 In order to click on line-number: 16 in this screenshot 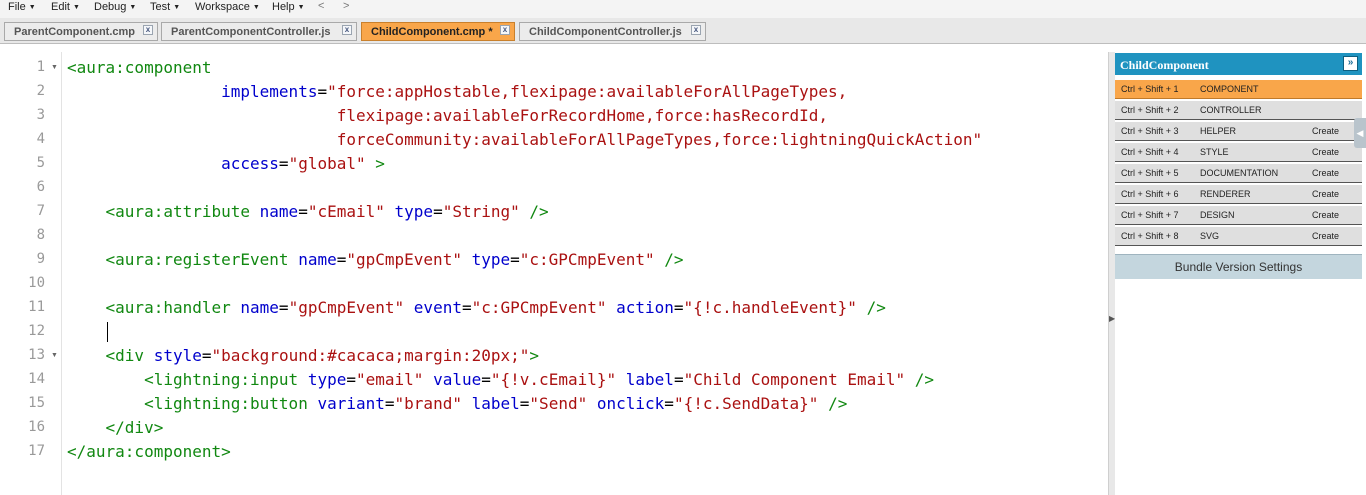, I will do `click(36, 427)`.